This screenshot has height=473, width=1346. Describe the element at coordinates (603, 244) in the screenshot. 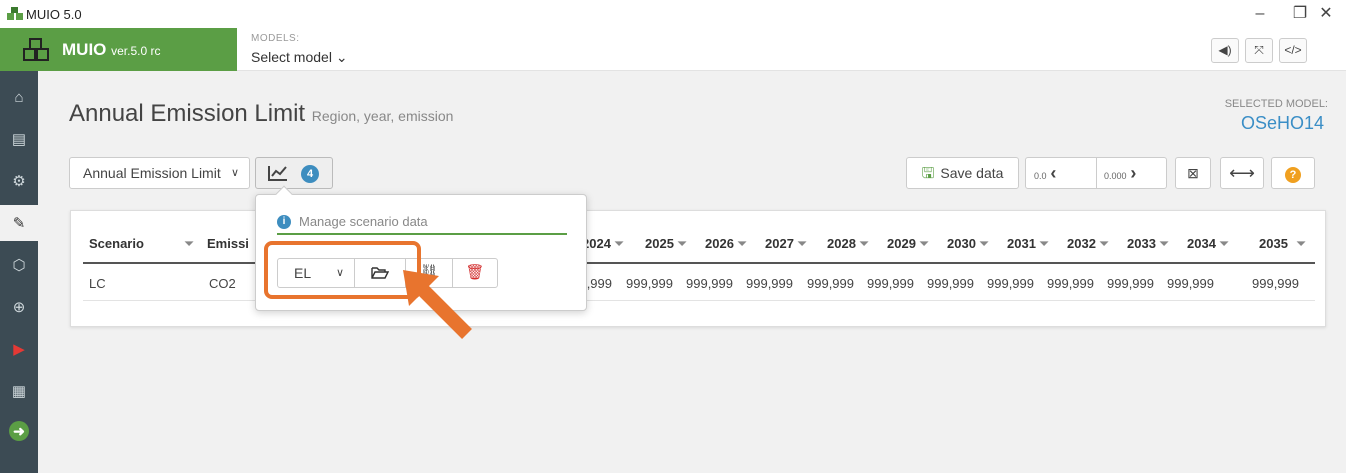

I see `column-header-year: 2024 ⏷` at that location.